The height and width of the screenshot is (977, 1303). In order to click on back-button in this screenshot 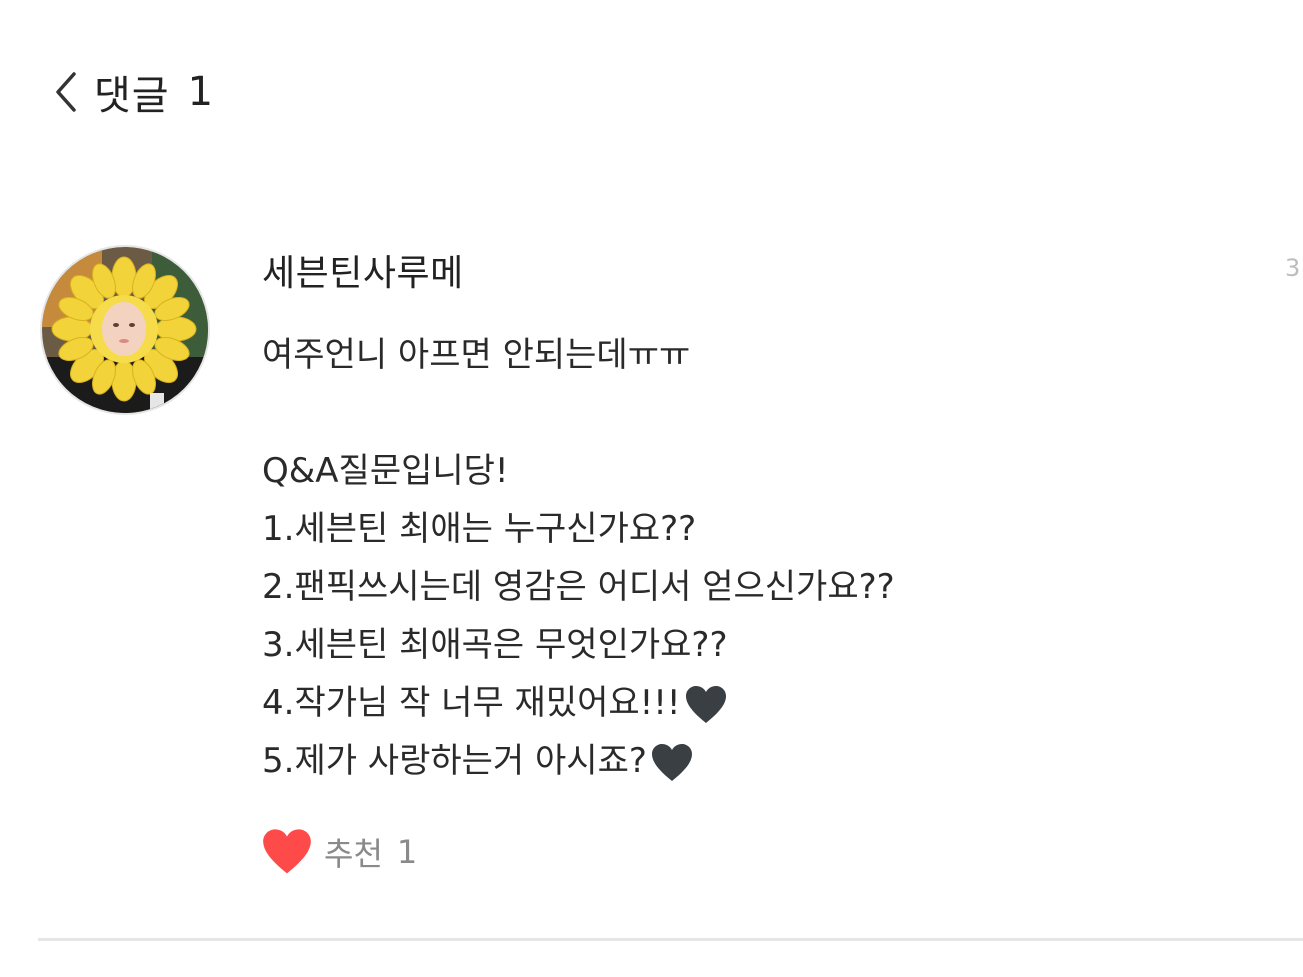, I will do `click(66, 92)`.